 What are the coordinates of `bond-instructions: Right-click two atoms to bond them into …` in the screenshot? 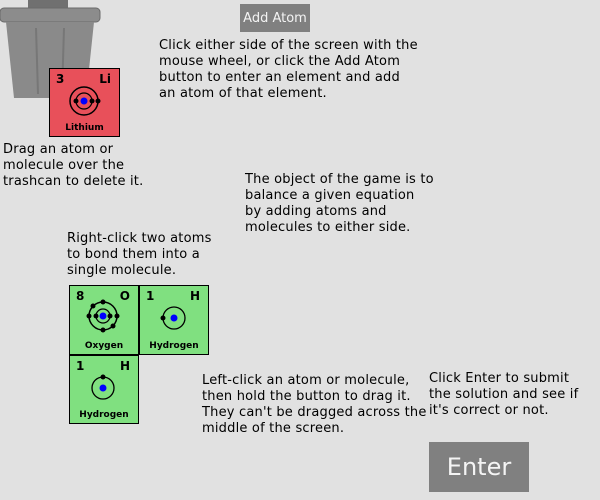 It's located at (139, 254).